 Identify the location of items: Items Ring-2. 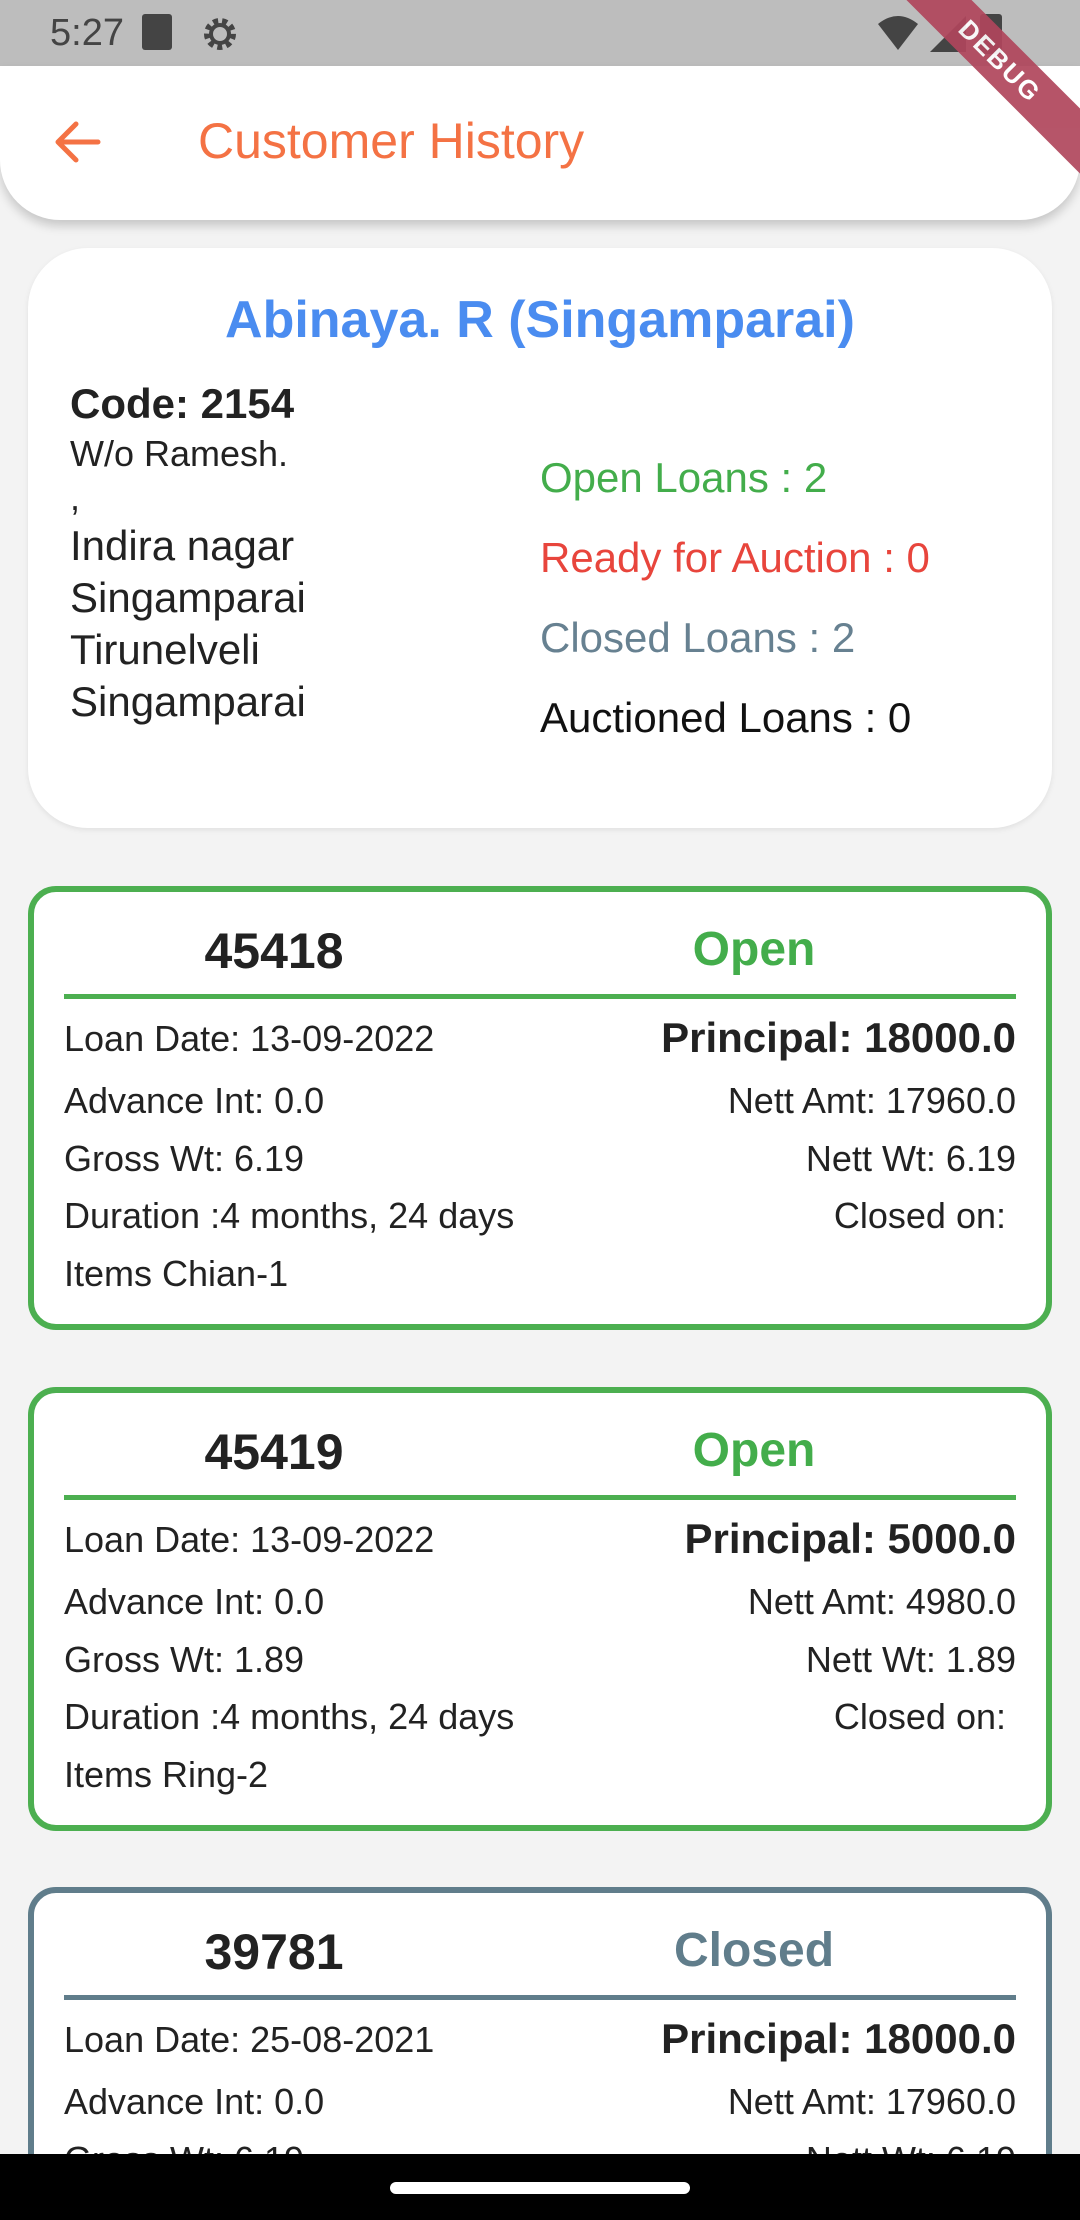
(166, 1774).